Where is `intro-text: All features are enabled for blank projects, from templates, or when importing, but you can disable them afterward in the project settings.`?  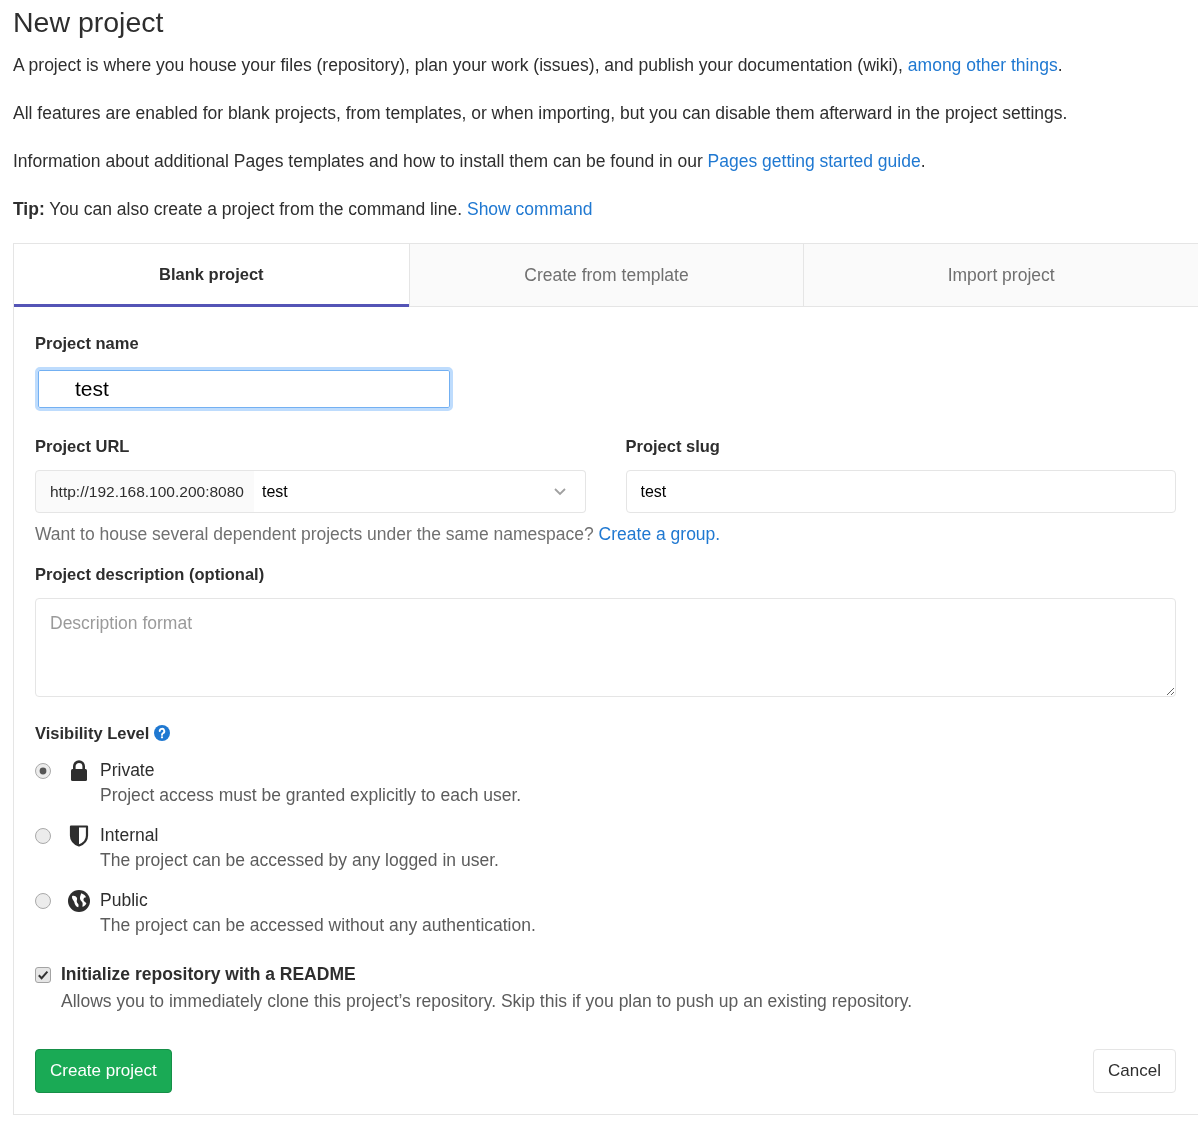
intro-text: All features are enabled for blank projects, from templates, or when importing, but you can disable them afterward in the project settings. is located at coordinates (541, 113).